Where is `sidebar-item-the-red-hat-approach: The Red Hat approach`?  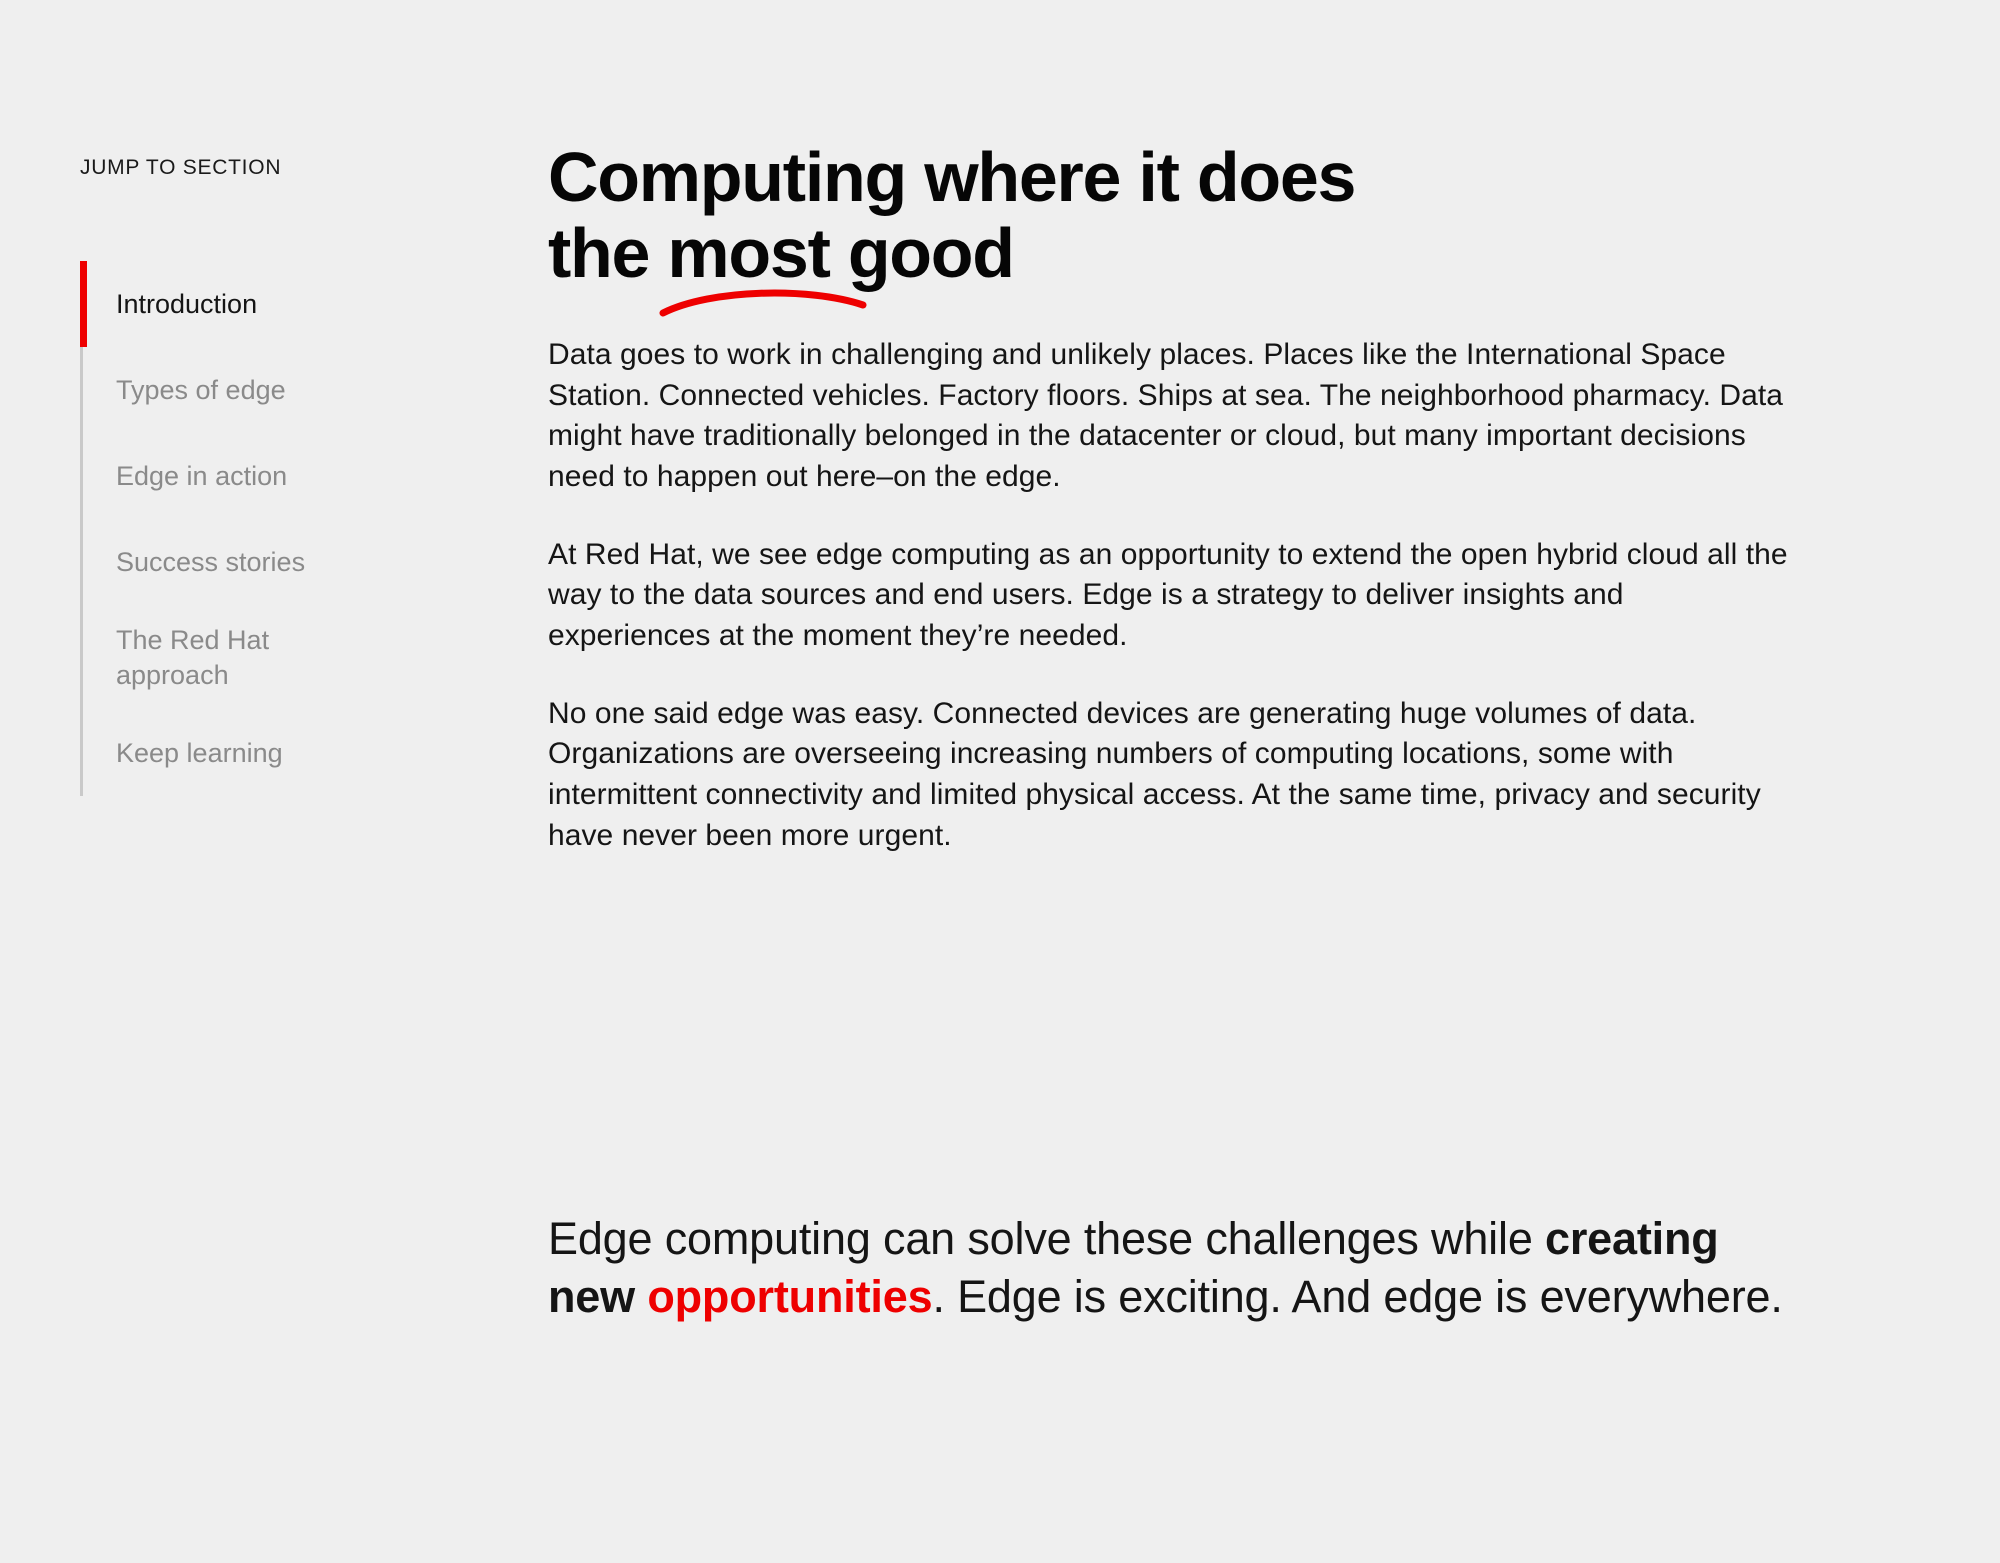 sidebar-item-the-red-hat-approach: The Red Hat approach is located at coordinates (241, 657).